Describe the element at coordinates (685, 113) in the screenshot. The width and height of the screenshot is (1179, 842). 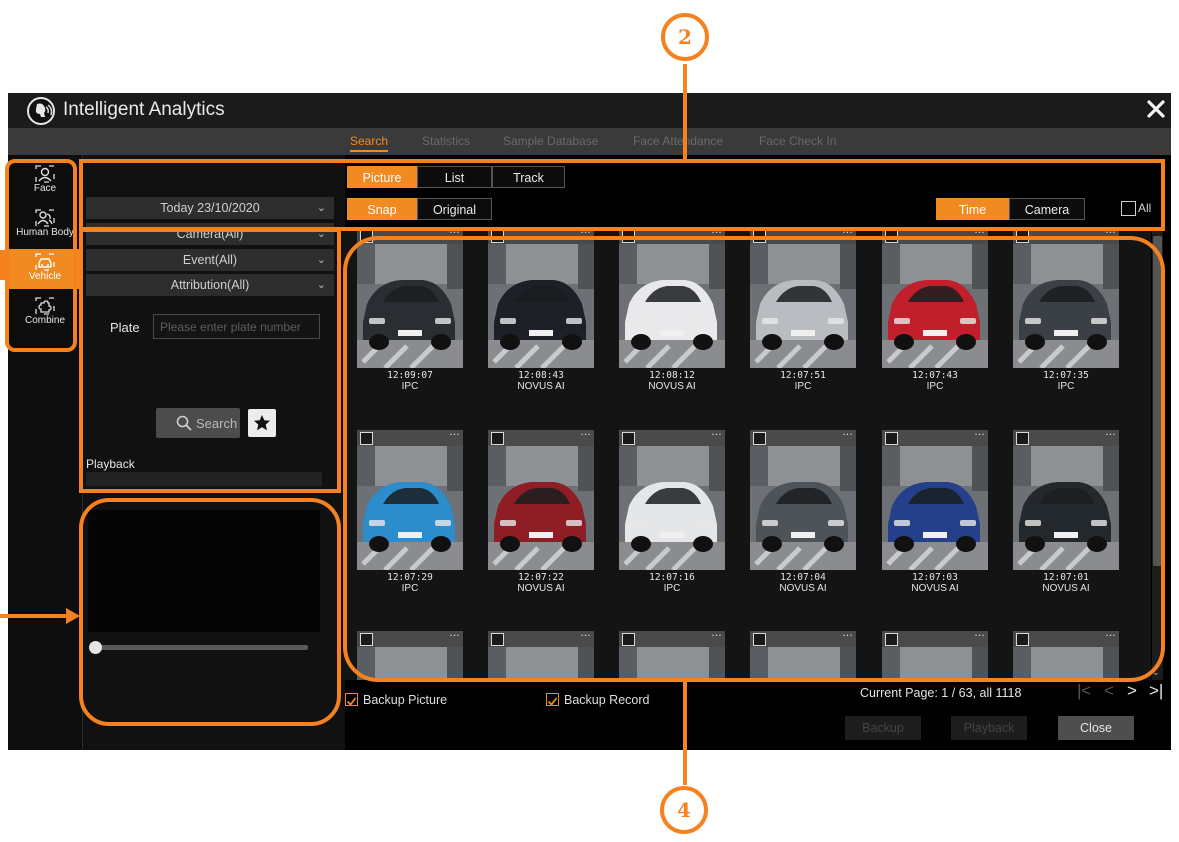
I see `callout-line-top` at that location.